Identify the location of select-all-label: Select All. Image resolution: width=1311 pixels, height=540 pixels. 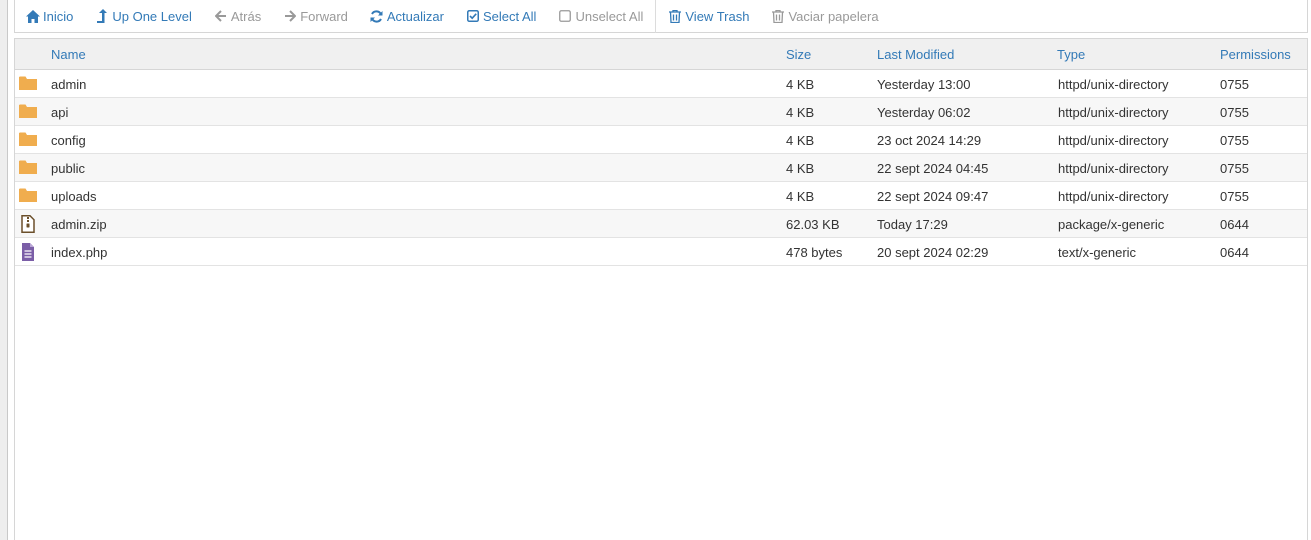
(509, 16).